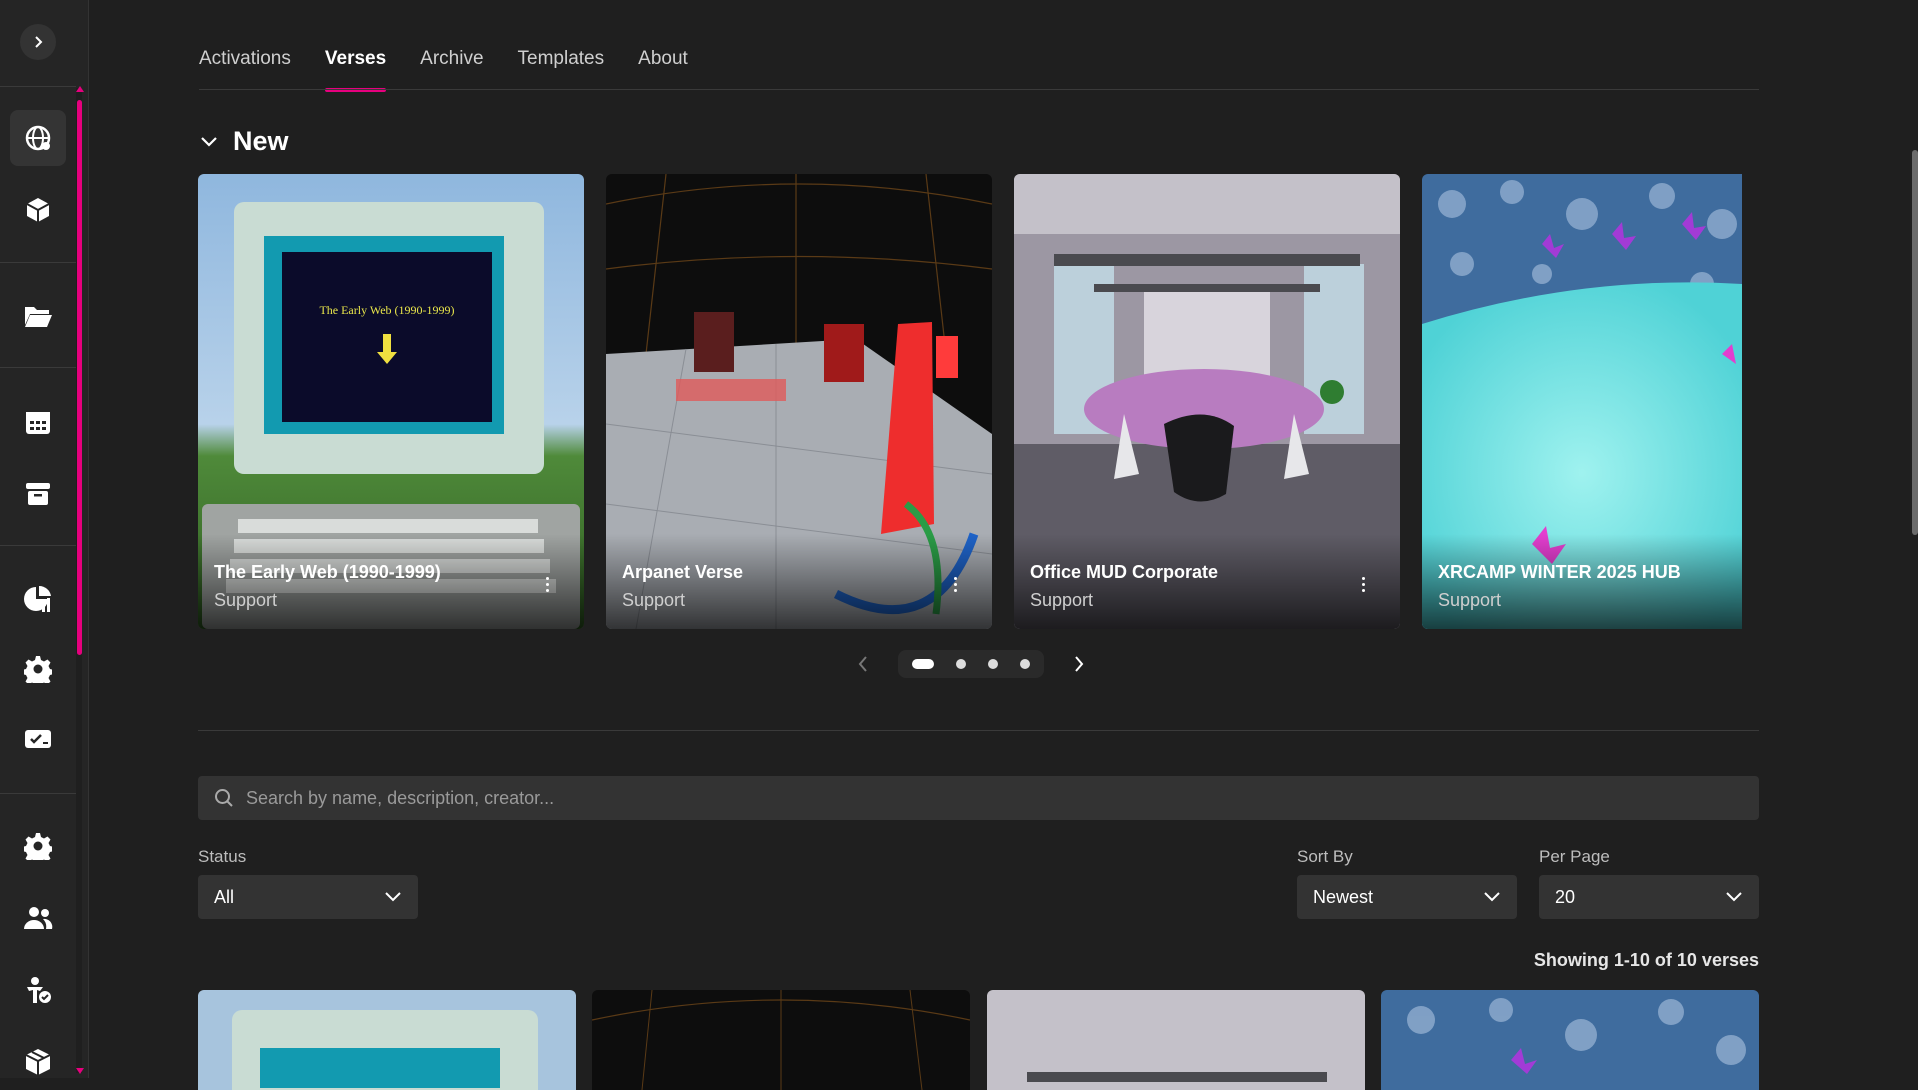  I want to click on tab-about: About, so click(663, 70).